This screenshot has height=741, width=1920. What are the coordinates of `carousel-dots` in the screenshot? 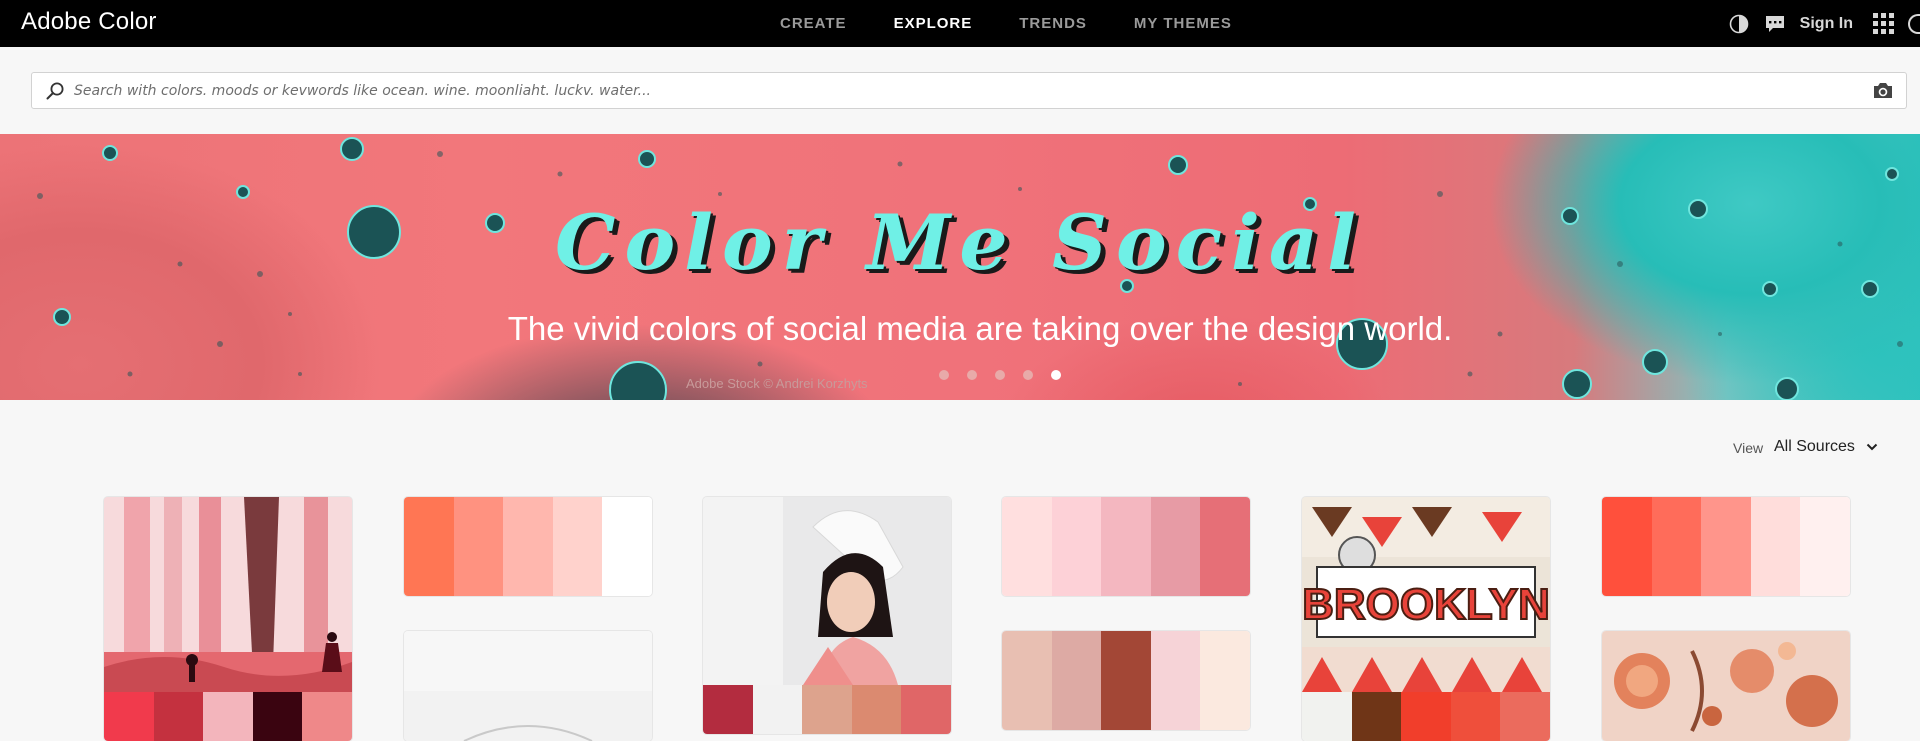 It's located at (1009, 375).